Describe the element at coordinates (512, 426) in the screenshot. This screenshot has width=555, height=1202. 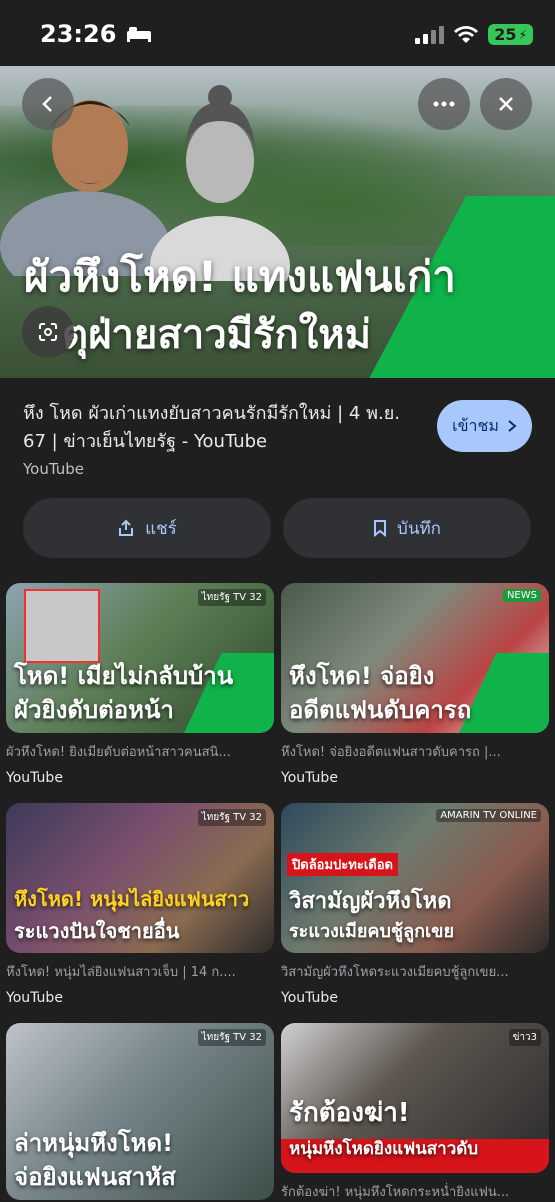
I see `chevron-right-icon` at that location.